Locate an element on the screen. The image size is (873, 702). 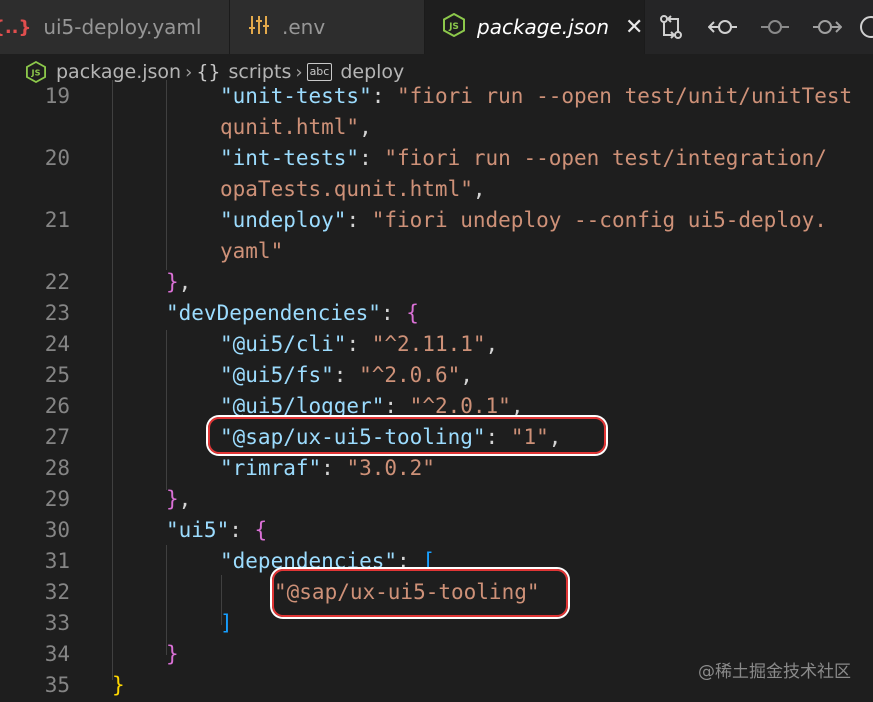
code-token: "fiori run --open test/integration/ is located at coordinates (605, 158).